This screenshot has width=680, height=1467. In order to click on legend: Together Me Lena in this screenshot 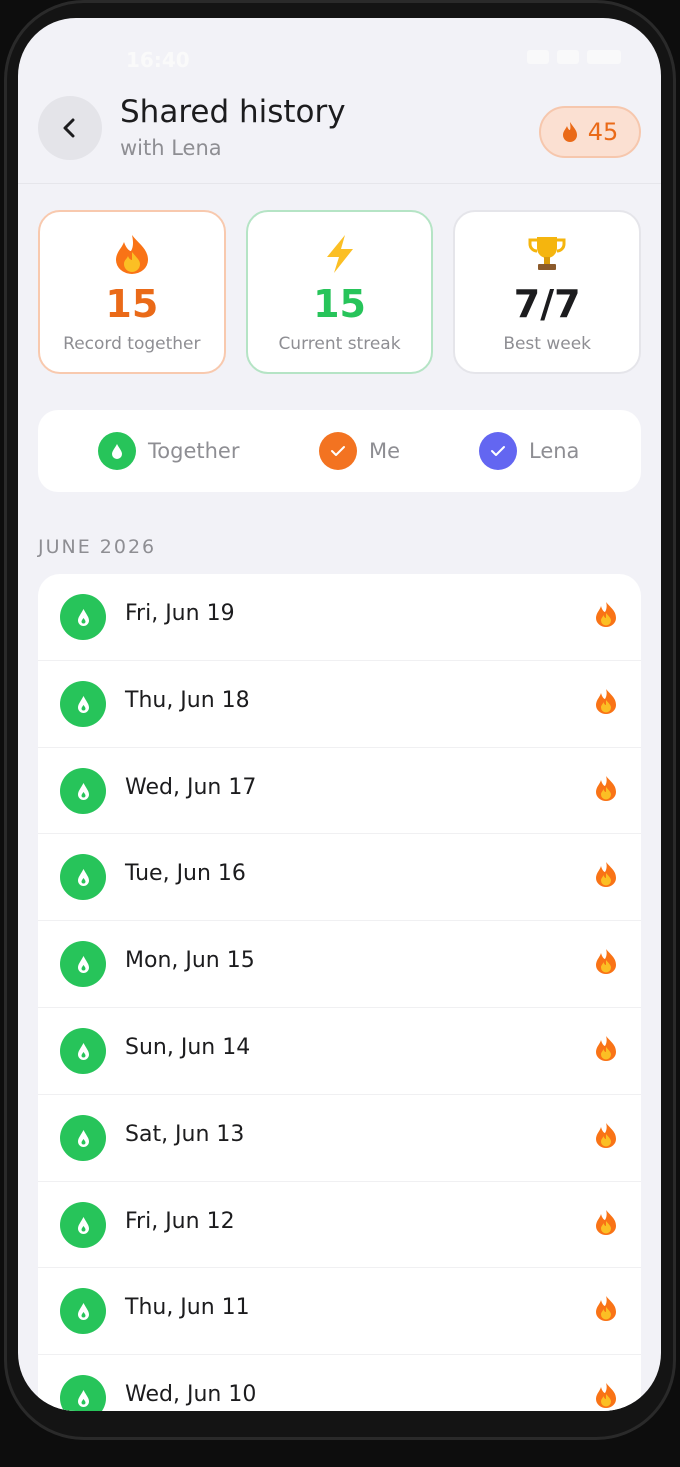, I will do `click(339, 451)`.